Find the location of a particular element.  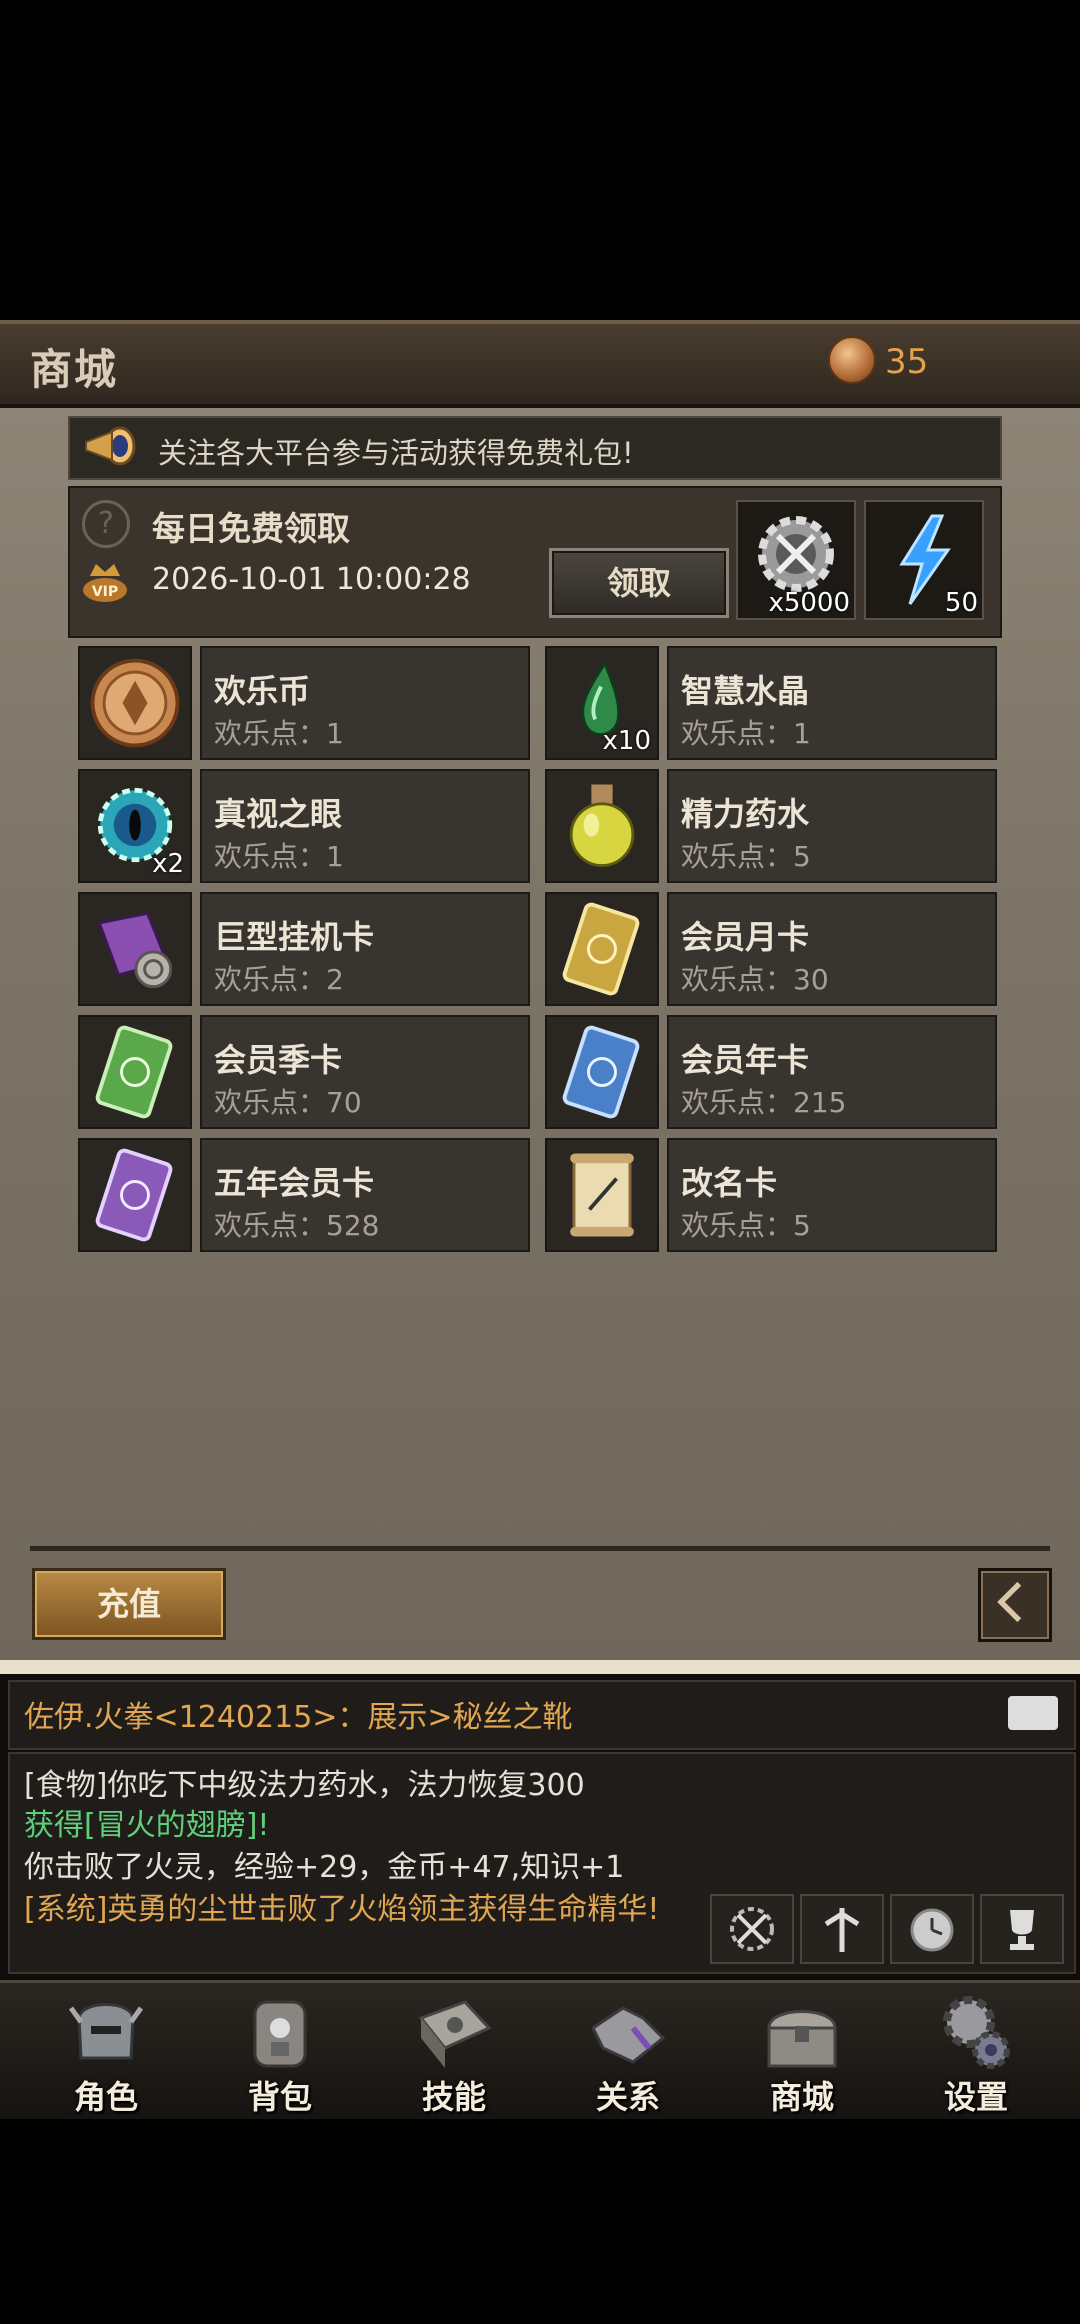

item-info: 智慧水晶 欢乐点：1 is located at coordinates (832, 703).